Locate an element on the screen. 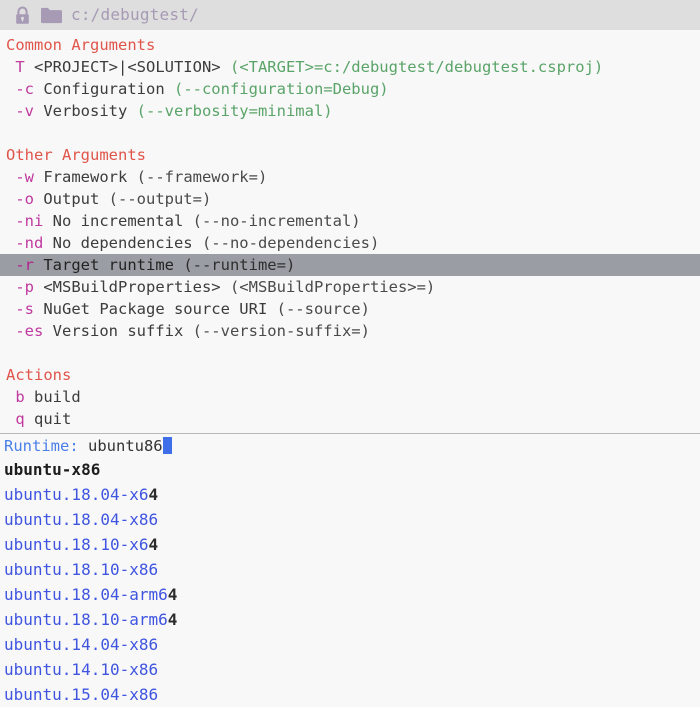 The width and height of the screenshot is (700, 707). argument-row: -s NuGet Package source URI (--source) is located at coordinates (350, 309).